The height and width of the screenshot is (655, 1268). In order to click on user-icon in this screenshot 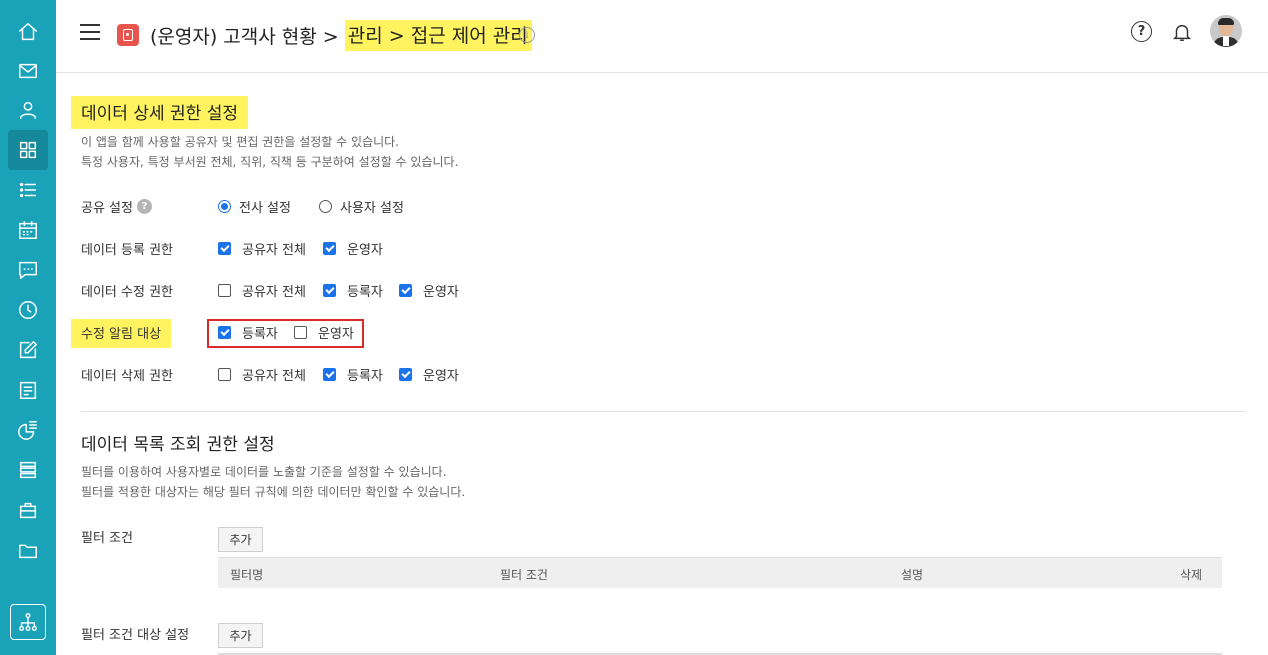, I will do `click(28, 110)`.